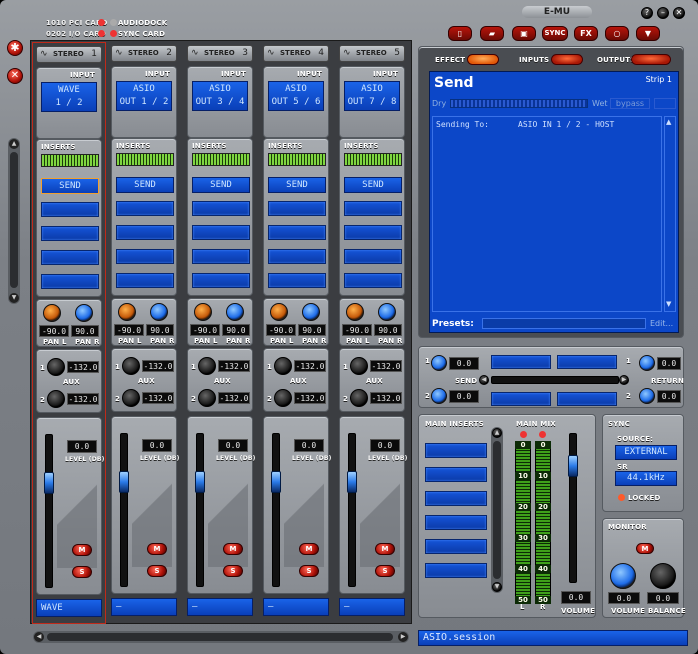  Describe the element at coordinates (670, 123) in the screenshot. I see `effect-scroll-up-icon: ▲` at that location.